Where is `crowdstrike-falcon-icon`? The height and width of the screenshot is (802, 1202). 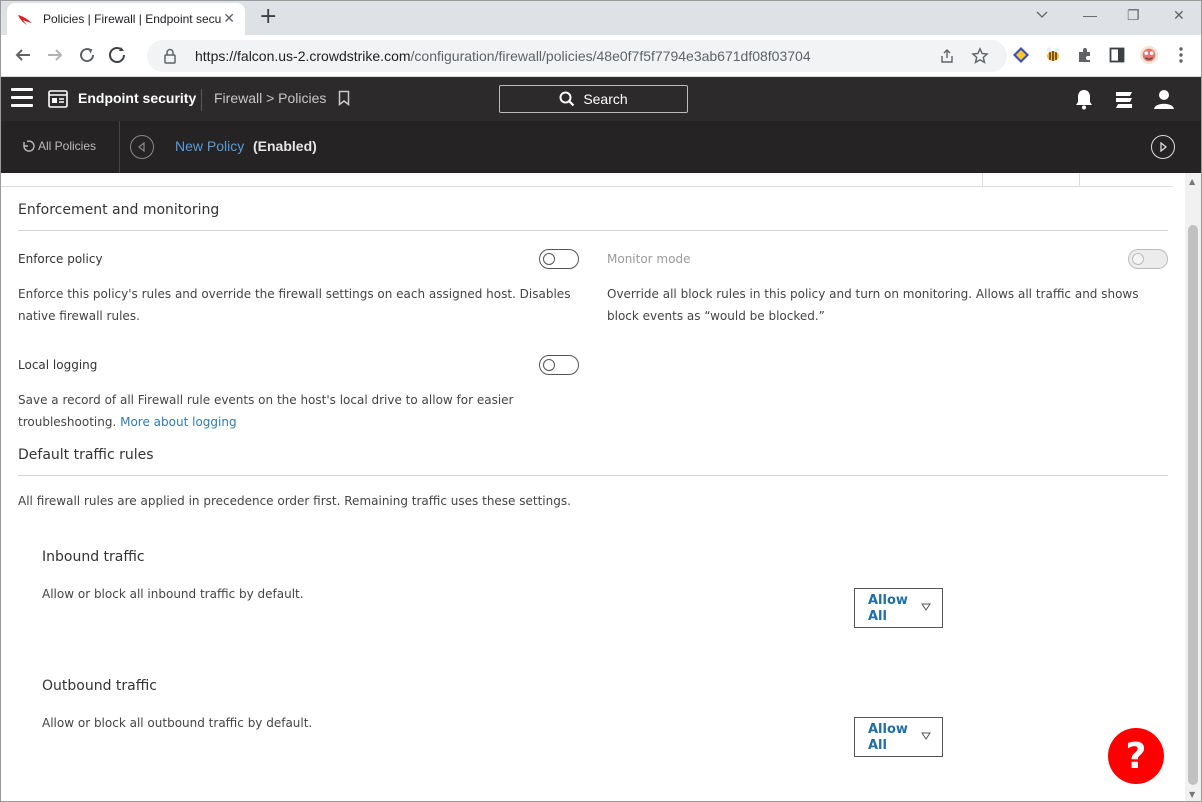 crowdstrike-falcon-icon is located at coordinates (25, 20).